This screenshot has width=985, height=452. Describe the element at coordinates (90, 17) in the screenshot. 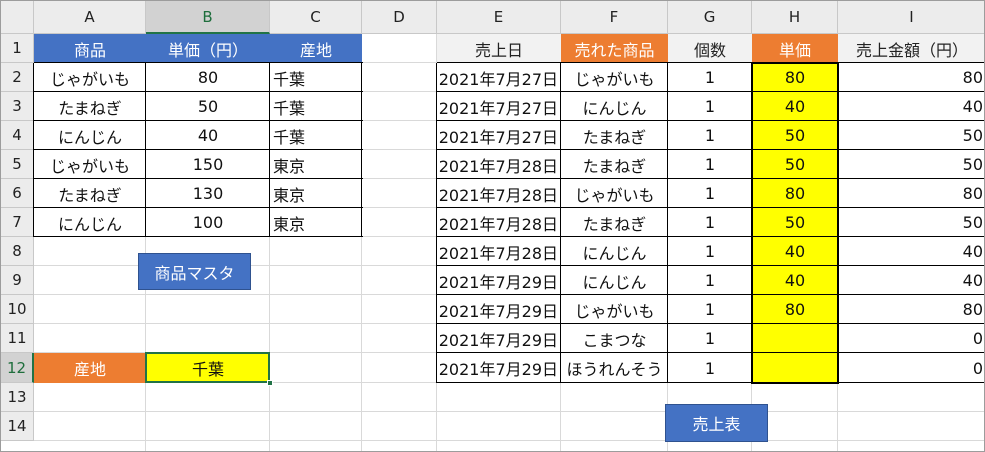

I see `column-header-a: A` at that location.